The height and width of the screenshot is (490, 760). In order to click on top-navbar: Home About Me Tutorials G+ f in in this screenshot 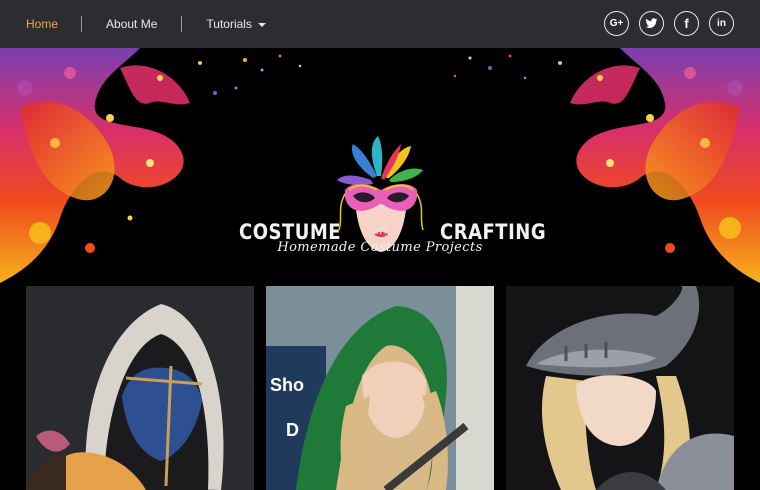, I will do `click(380, 24)`.